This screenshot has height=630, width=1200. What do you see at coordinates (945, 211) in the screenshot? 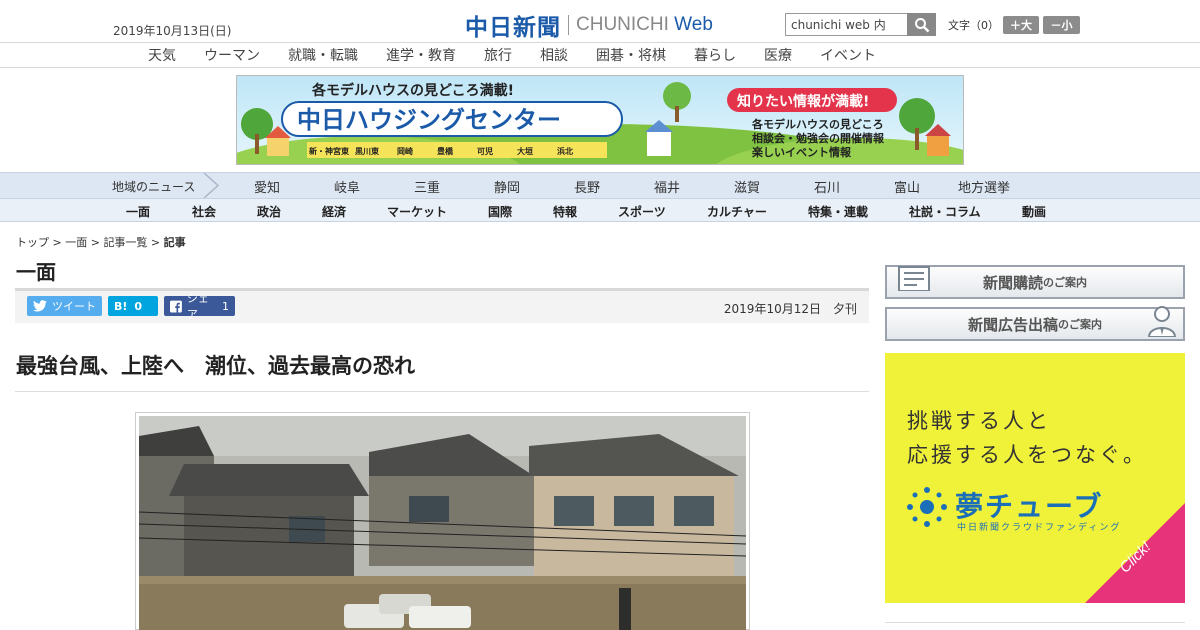
I see `section-editorials: 社説・コラム` at bounding box center [945, 211].